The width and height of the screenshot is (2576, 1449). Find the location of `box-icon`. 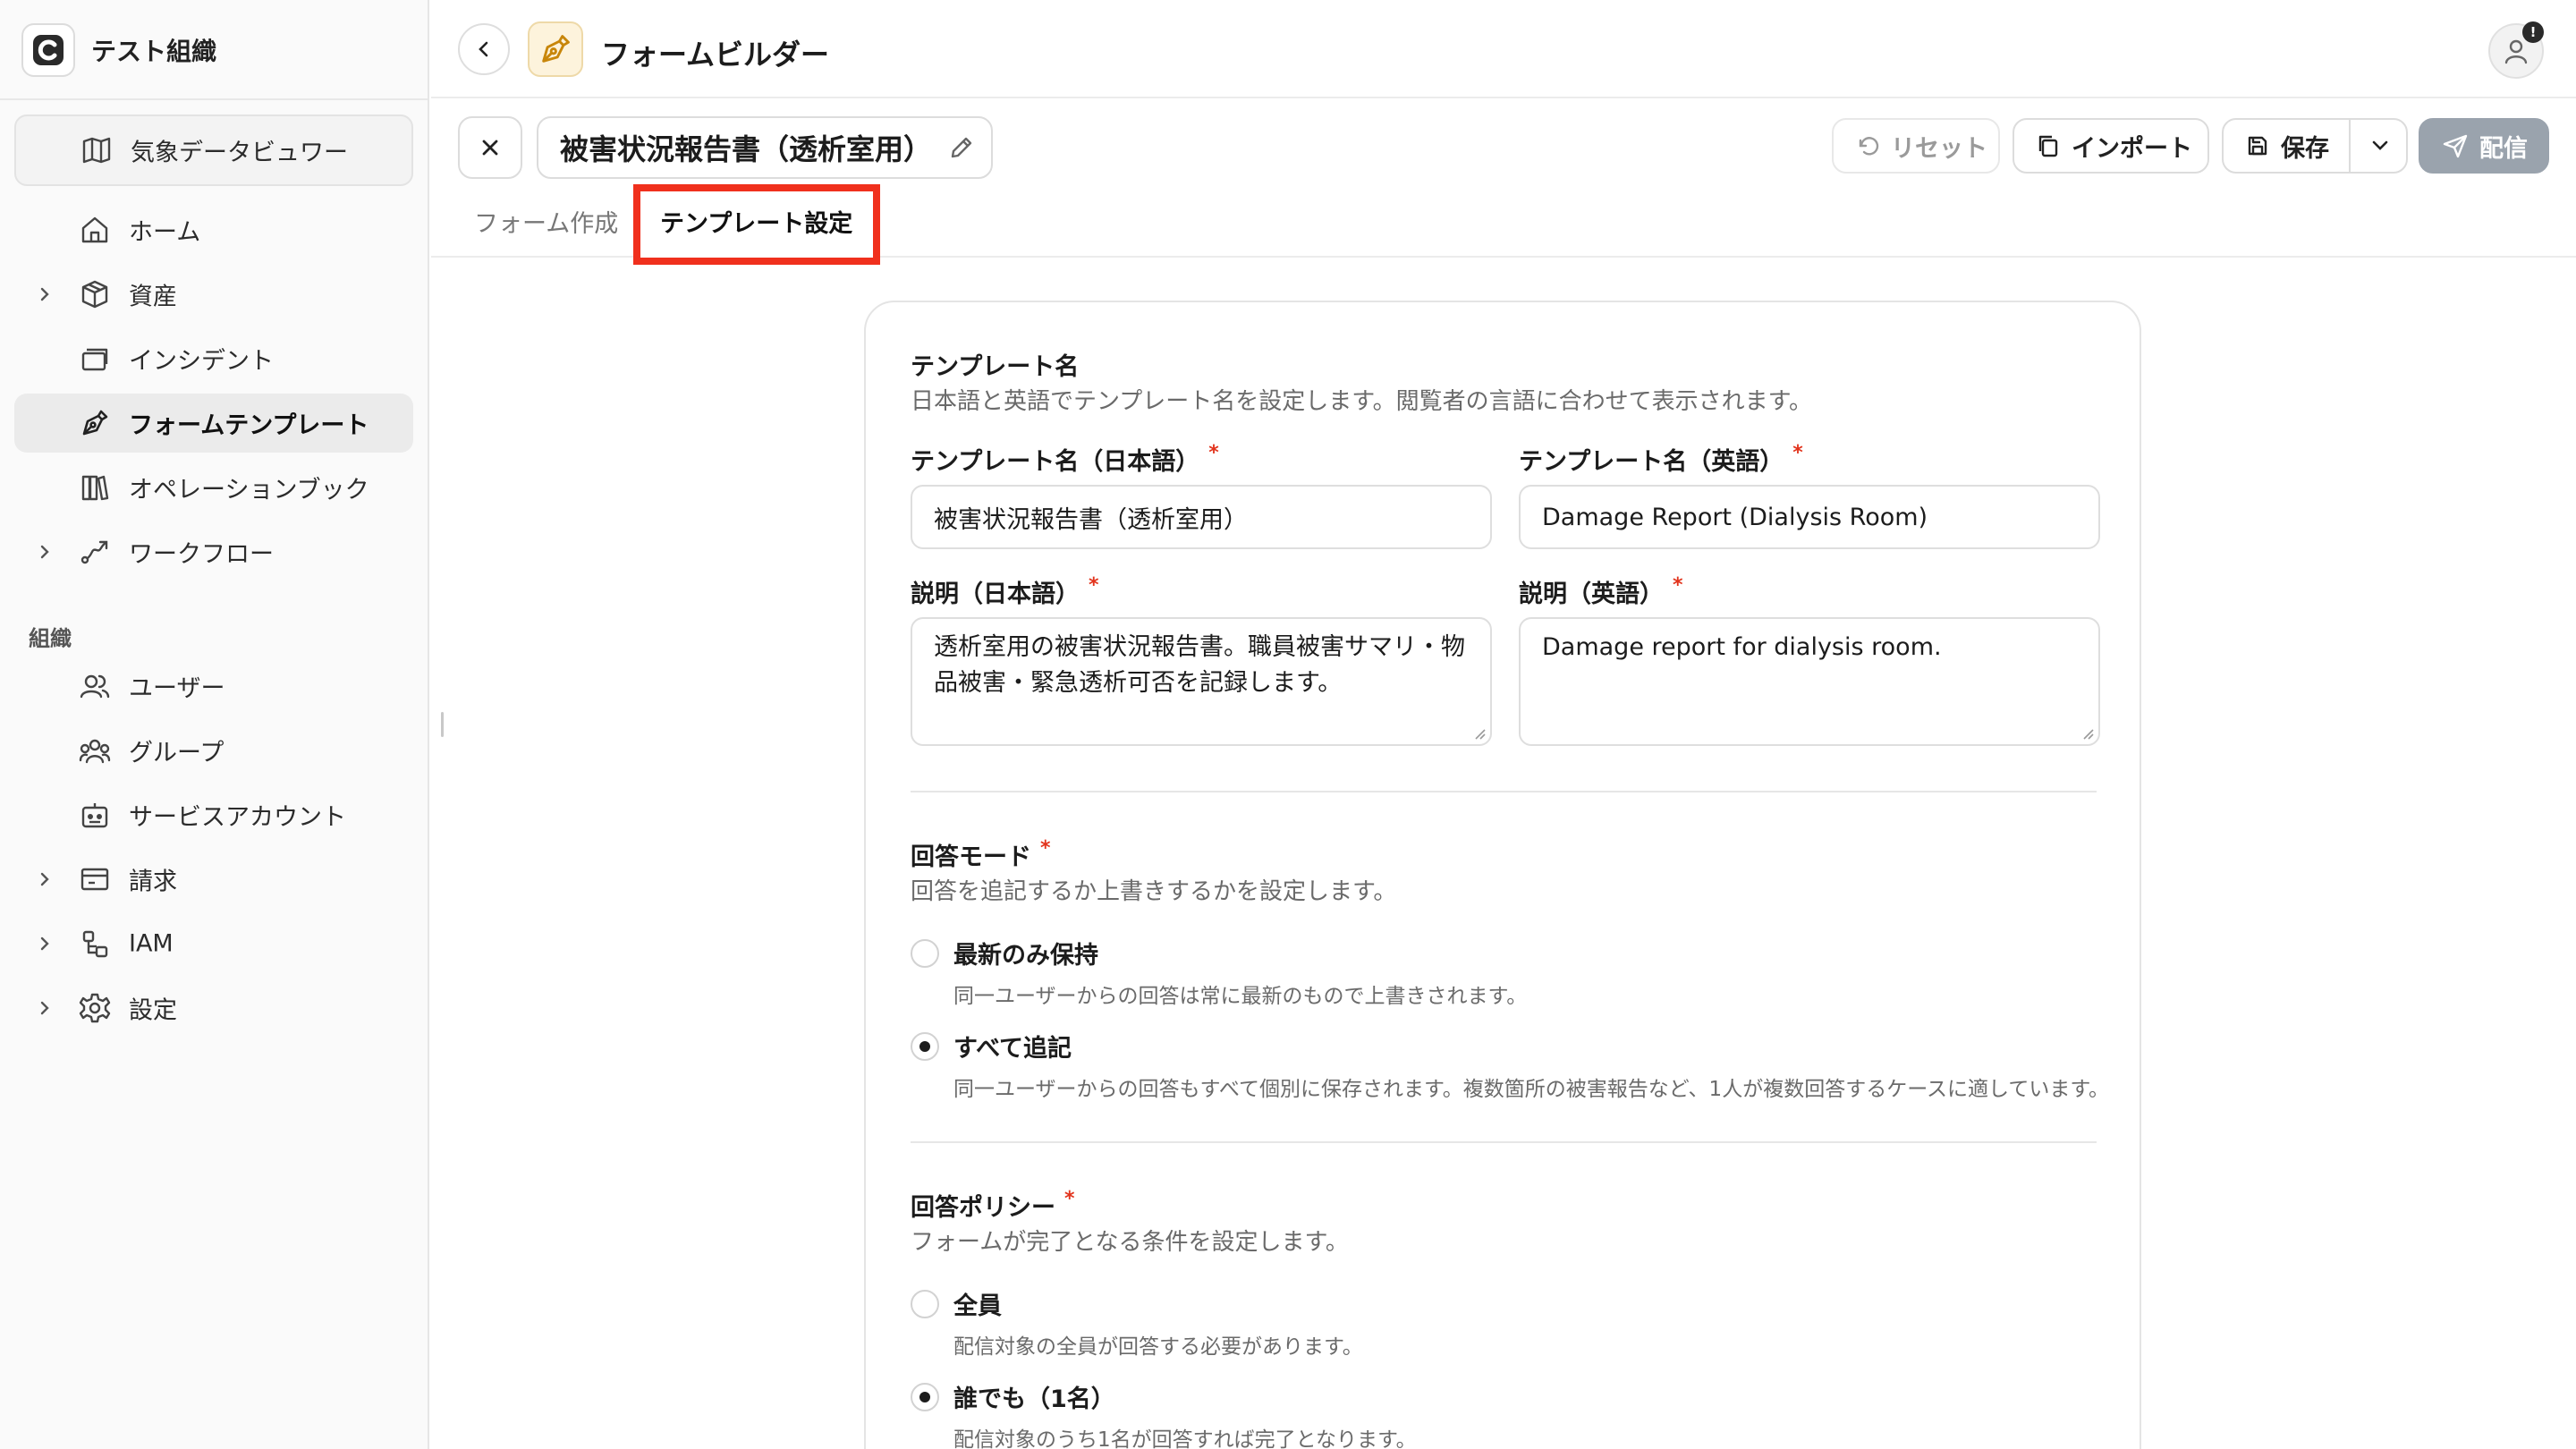

box-icon is located at coordinates (95, 294).